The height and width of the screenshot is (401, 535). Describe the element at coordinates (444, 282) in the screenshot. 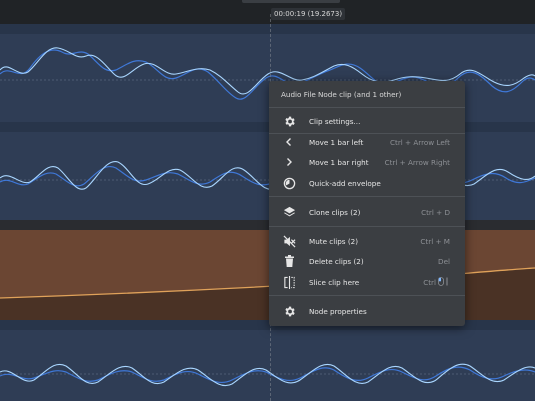

I see `mouse-icon` at that location.